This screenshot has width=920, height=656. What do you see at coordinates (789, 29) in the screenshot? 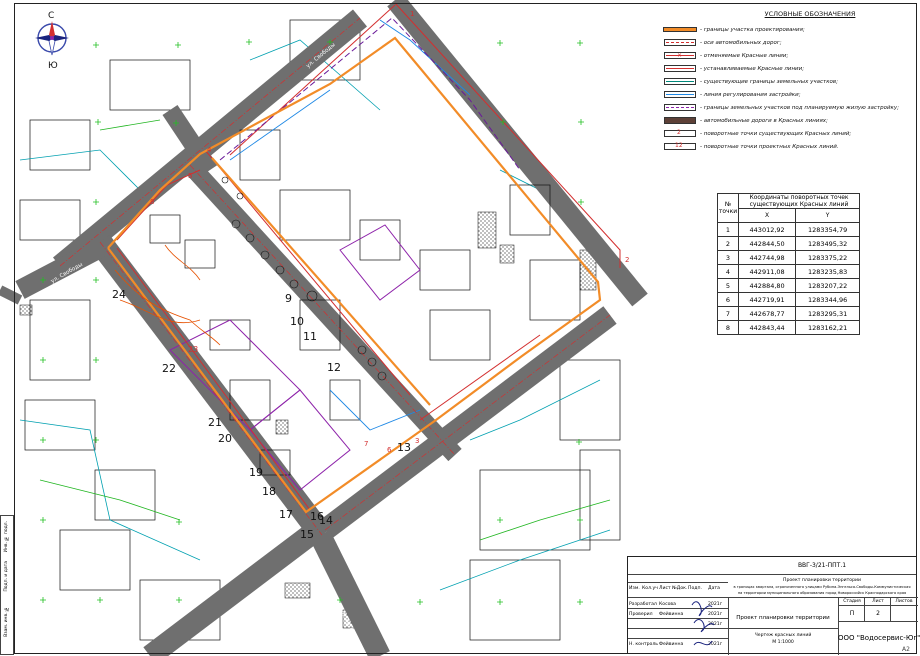
I see `legend-item: - границы участка проектирования;` at bounding box center [789, 29].